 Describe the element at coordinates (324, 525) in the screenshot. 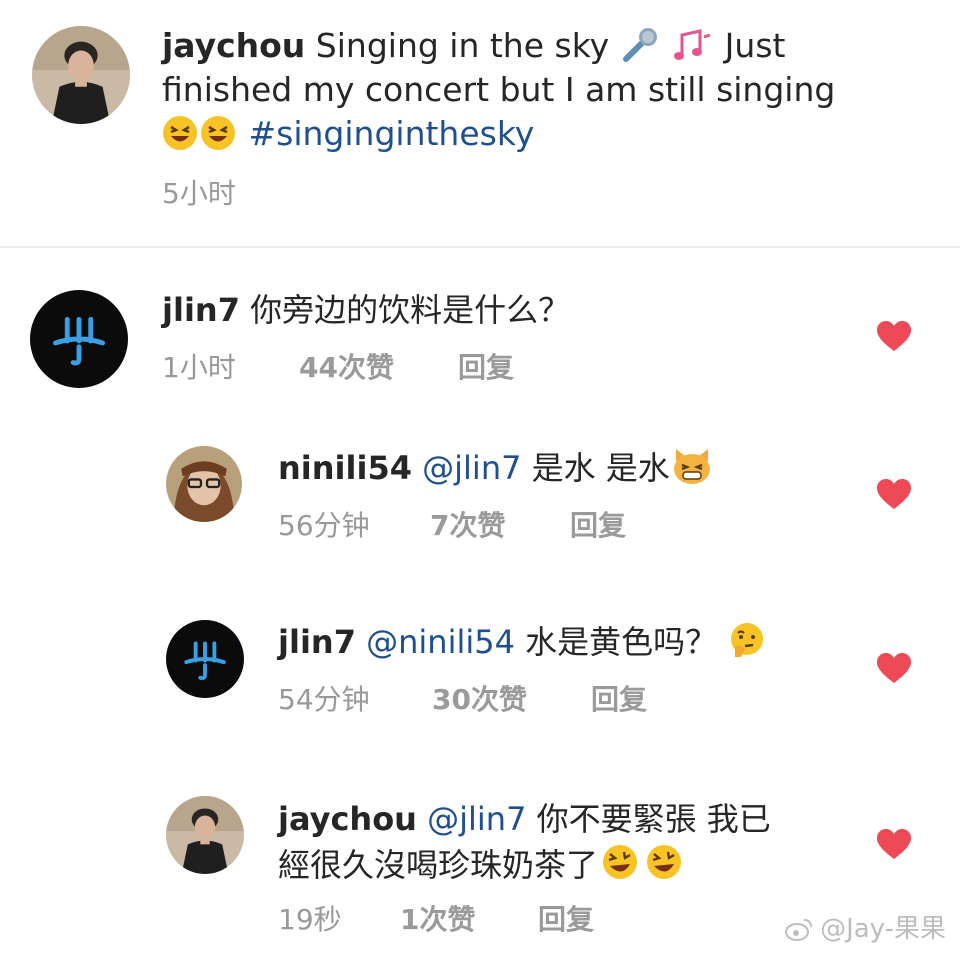

I see `comment-time: 56分钟` at that location.